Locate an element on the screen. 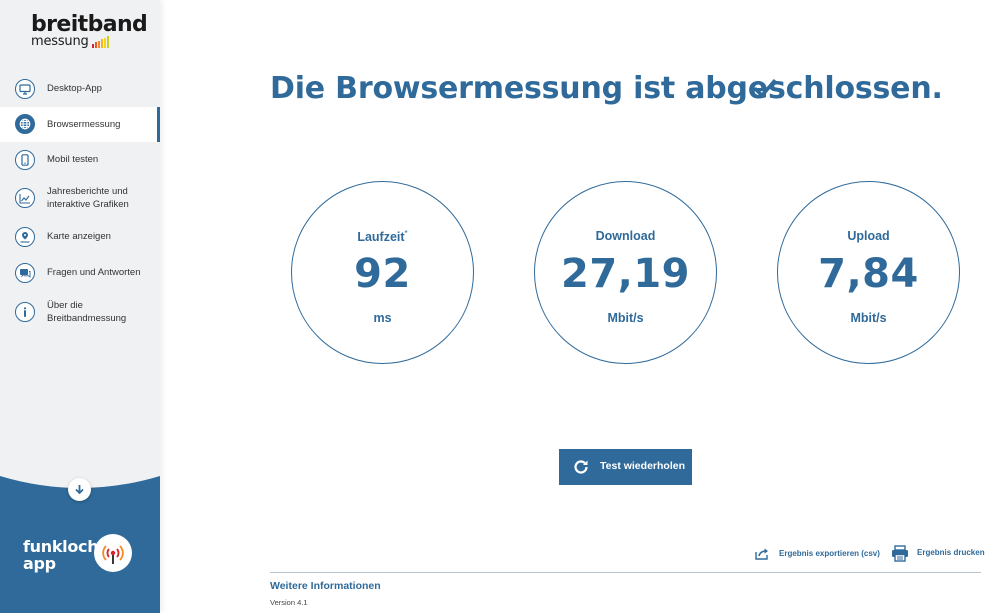 The image size is (999, 613). sidebar-item-label: Desktop-App is located at coordinates (74, 88).